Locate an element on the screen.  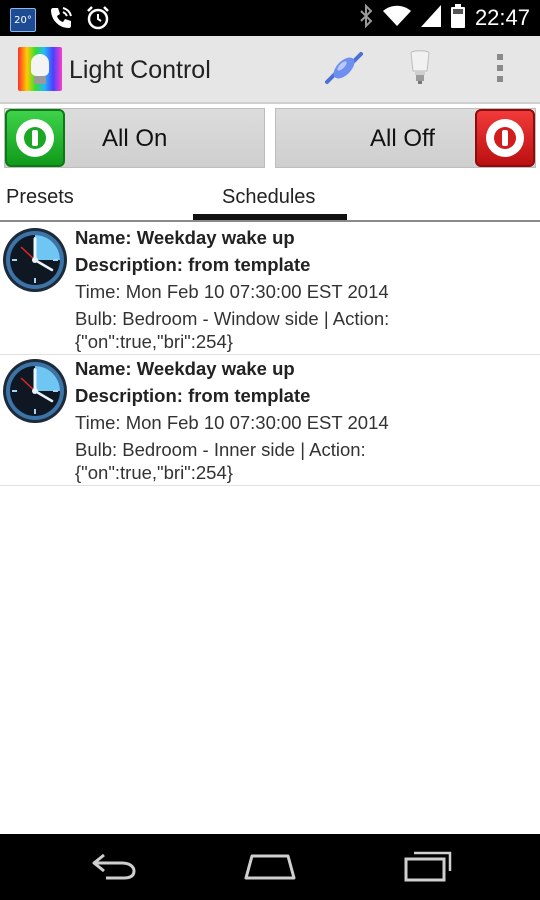
navigation-bar is located at coordinates (270, 867).